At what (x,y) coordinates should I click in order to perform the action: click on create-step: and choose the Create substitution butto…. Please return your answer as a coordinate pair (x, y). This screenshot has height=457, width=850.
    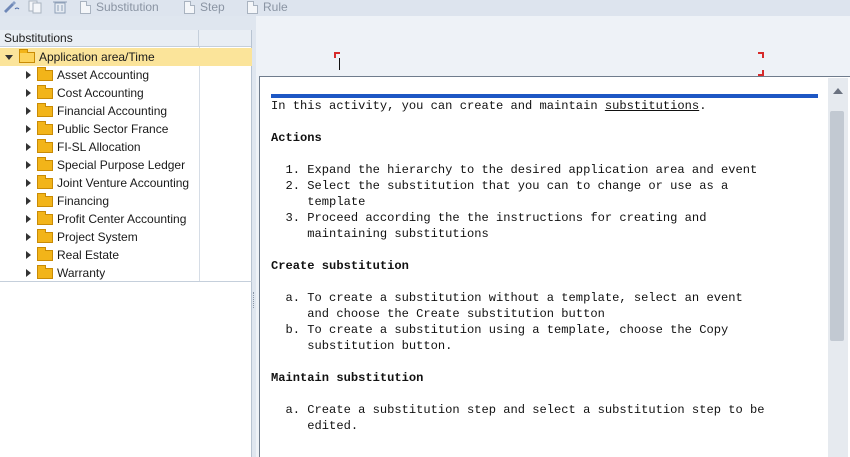
    Looking at the image, I should click on (438, 314).